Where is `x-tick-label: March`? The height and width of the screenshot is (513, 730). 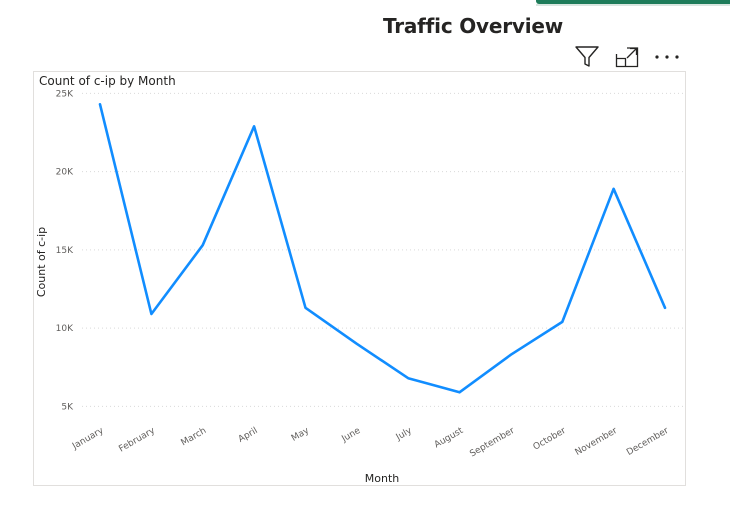
x-tick-label: March is located at coordinates (193, 437).